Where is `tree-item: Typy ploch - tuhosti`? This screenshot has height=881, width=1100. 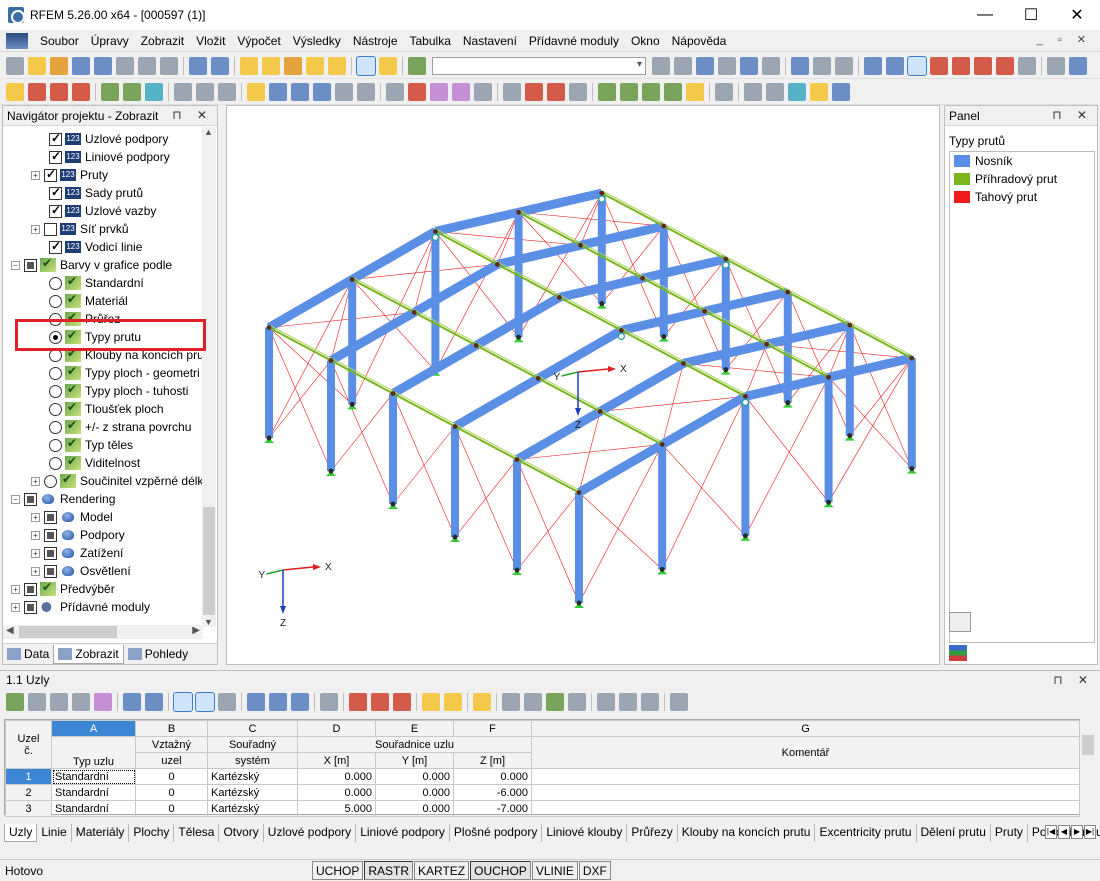 tree-item: Typy ploch - tuhosti is located at coordinates (118, 391).